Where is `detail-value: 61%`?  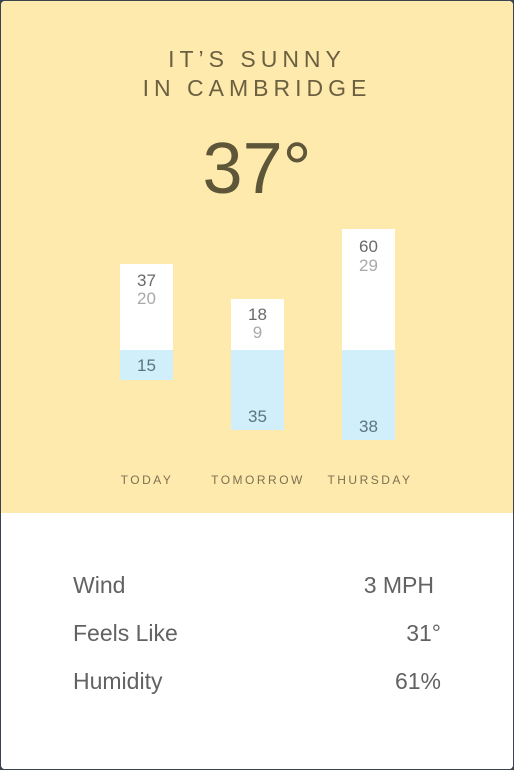 detail-value: 61% is located at coordinates (417, 681).